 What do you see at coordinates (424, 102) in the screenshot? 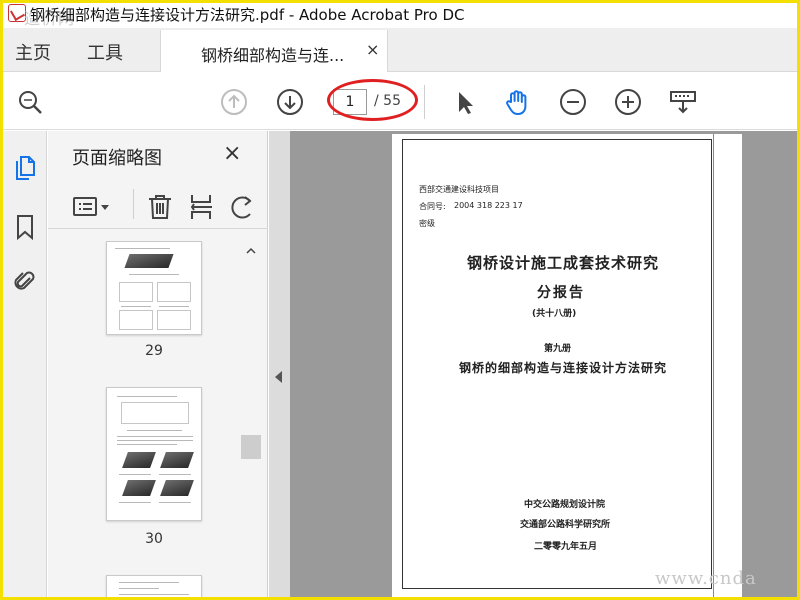
I see `toolbar-divider` at bounding box center [424, 102].